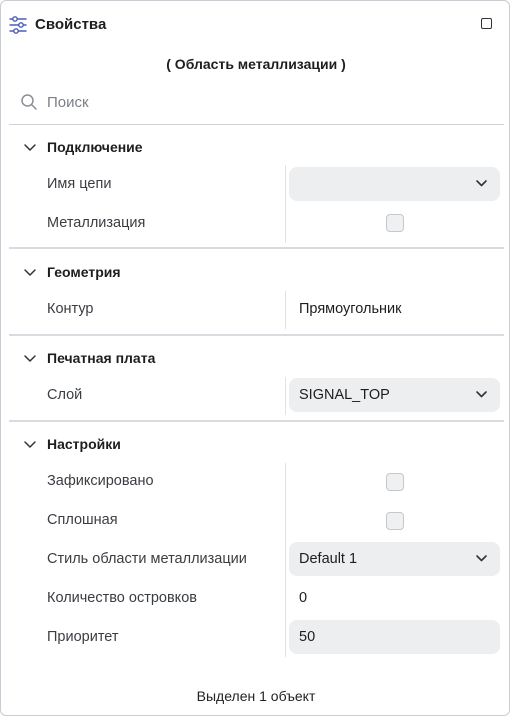 This screenshot has height=716, width=510. I want to click on section-settings: Настройки, so click(255, 445).